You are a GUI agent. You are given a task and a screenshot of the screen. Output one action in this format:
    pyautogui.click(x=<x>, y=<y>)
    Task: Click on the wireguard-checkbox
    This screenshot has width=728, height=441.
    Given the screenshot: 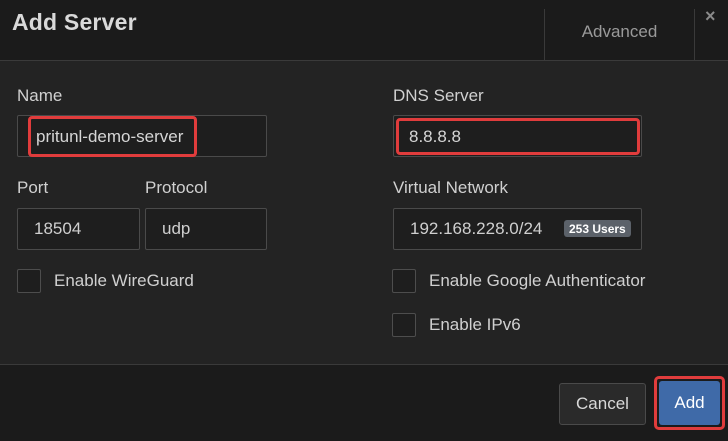 What is the action you would take?
    pyautogui.click(x=29, y=281)
    